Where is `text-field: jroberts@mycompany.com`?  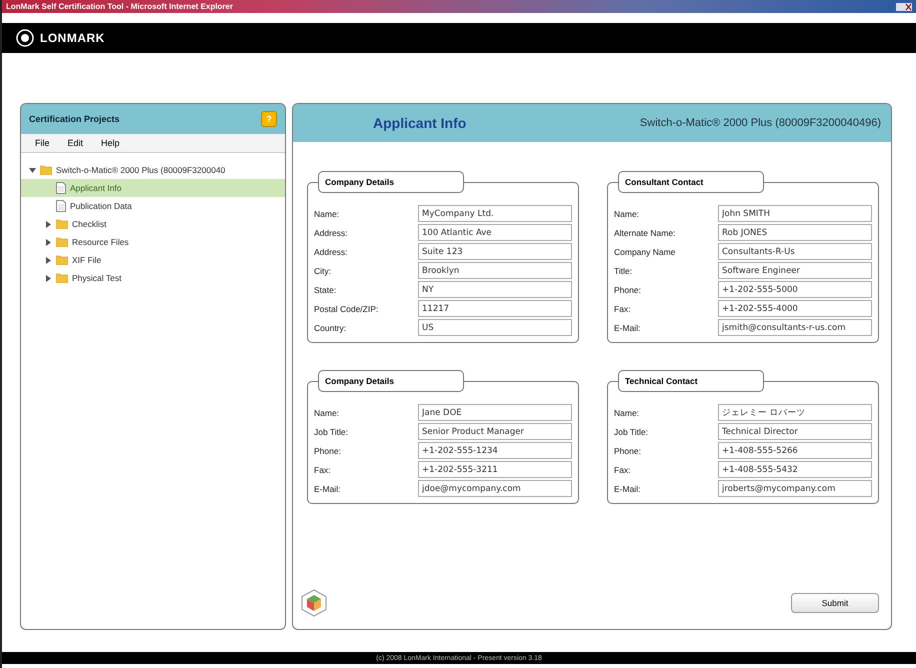
text-field: jroberts@mycompany.com is located at coordinates (795, 488).